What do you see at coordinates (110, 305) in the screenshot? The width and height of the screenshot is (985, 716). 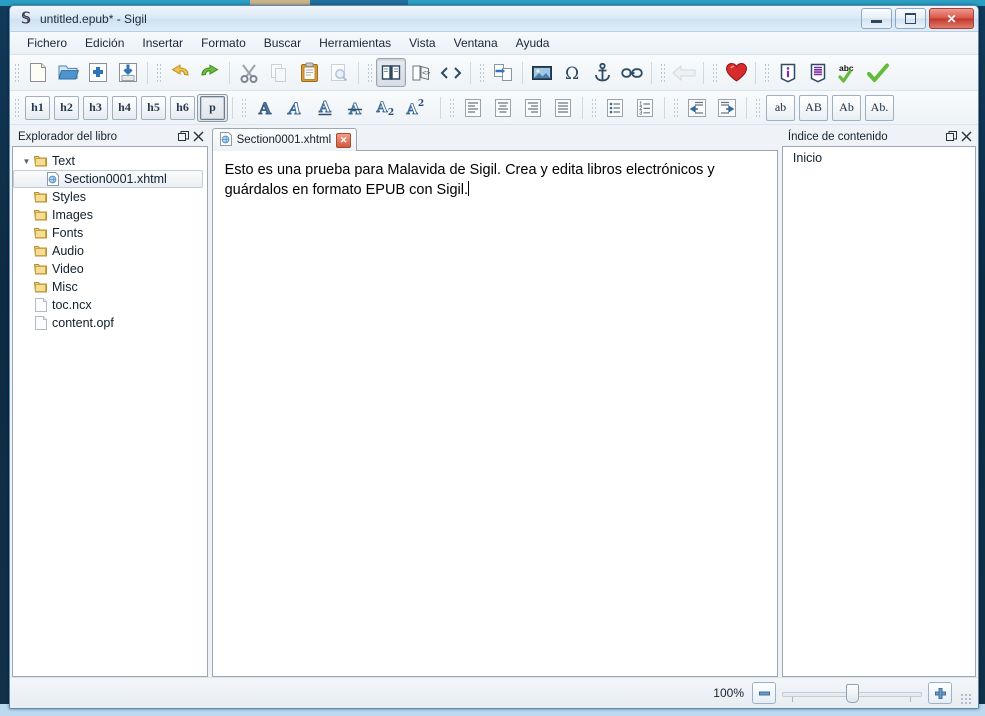 I see `tree-item-toc-ncx: toc.ncx` at bounding box center [110, 305].